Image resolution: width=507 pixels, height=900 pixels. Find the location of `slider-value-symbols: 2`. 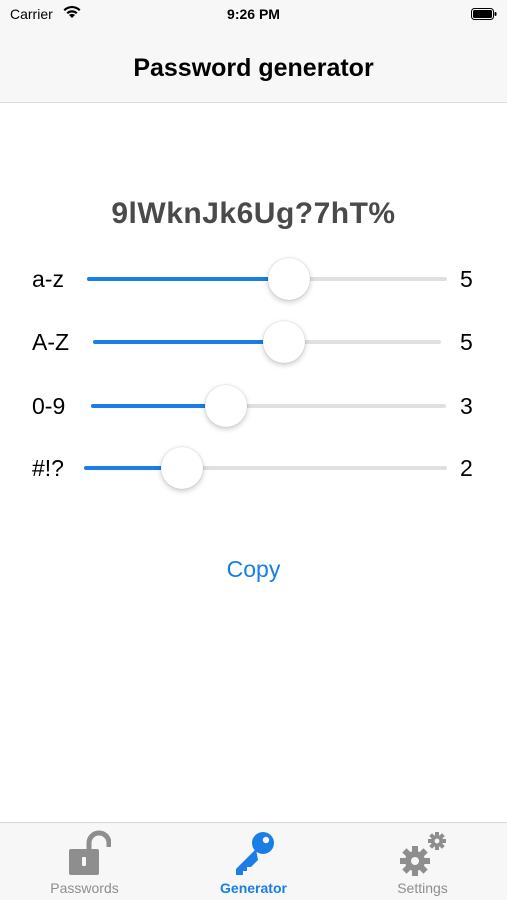

slider-value-symbols: 2 is located at coordinates (466, 468).